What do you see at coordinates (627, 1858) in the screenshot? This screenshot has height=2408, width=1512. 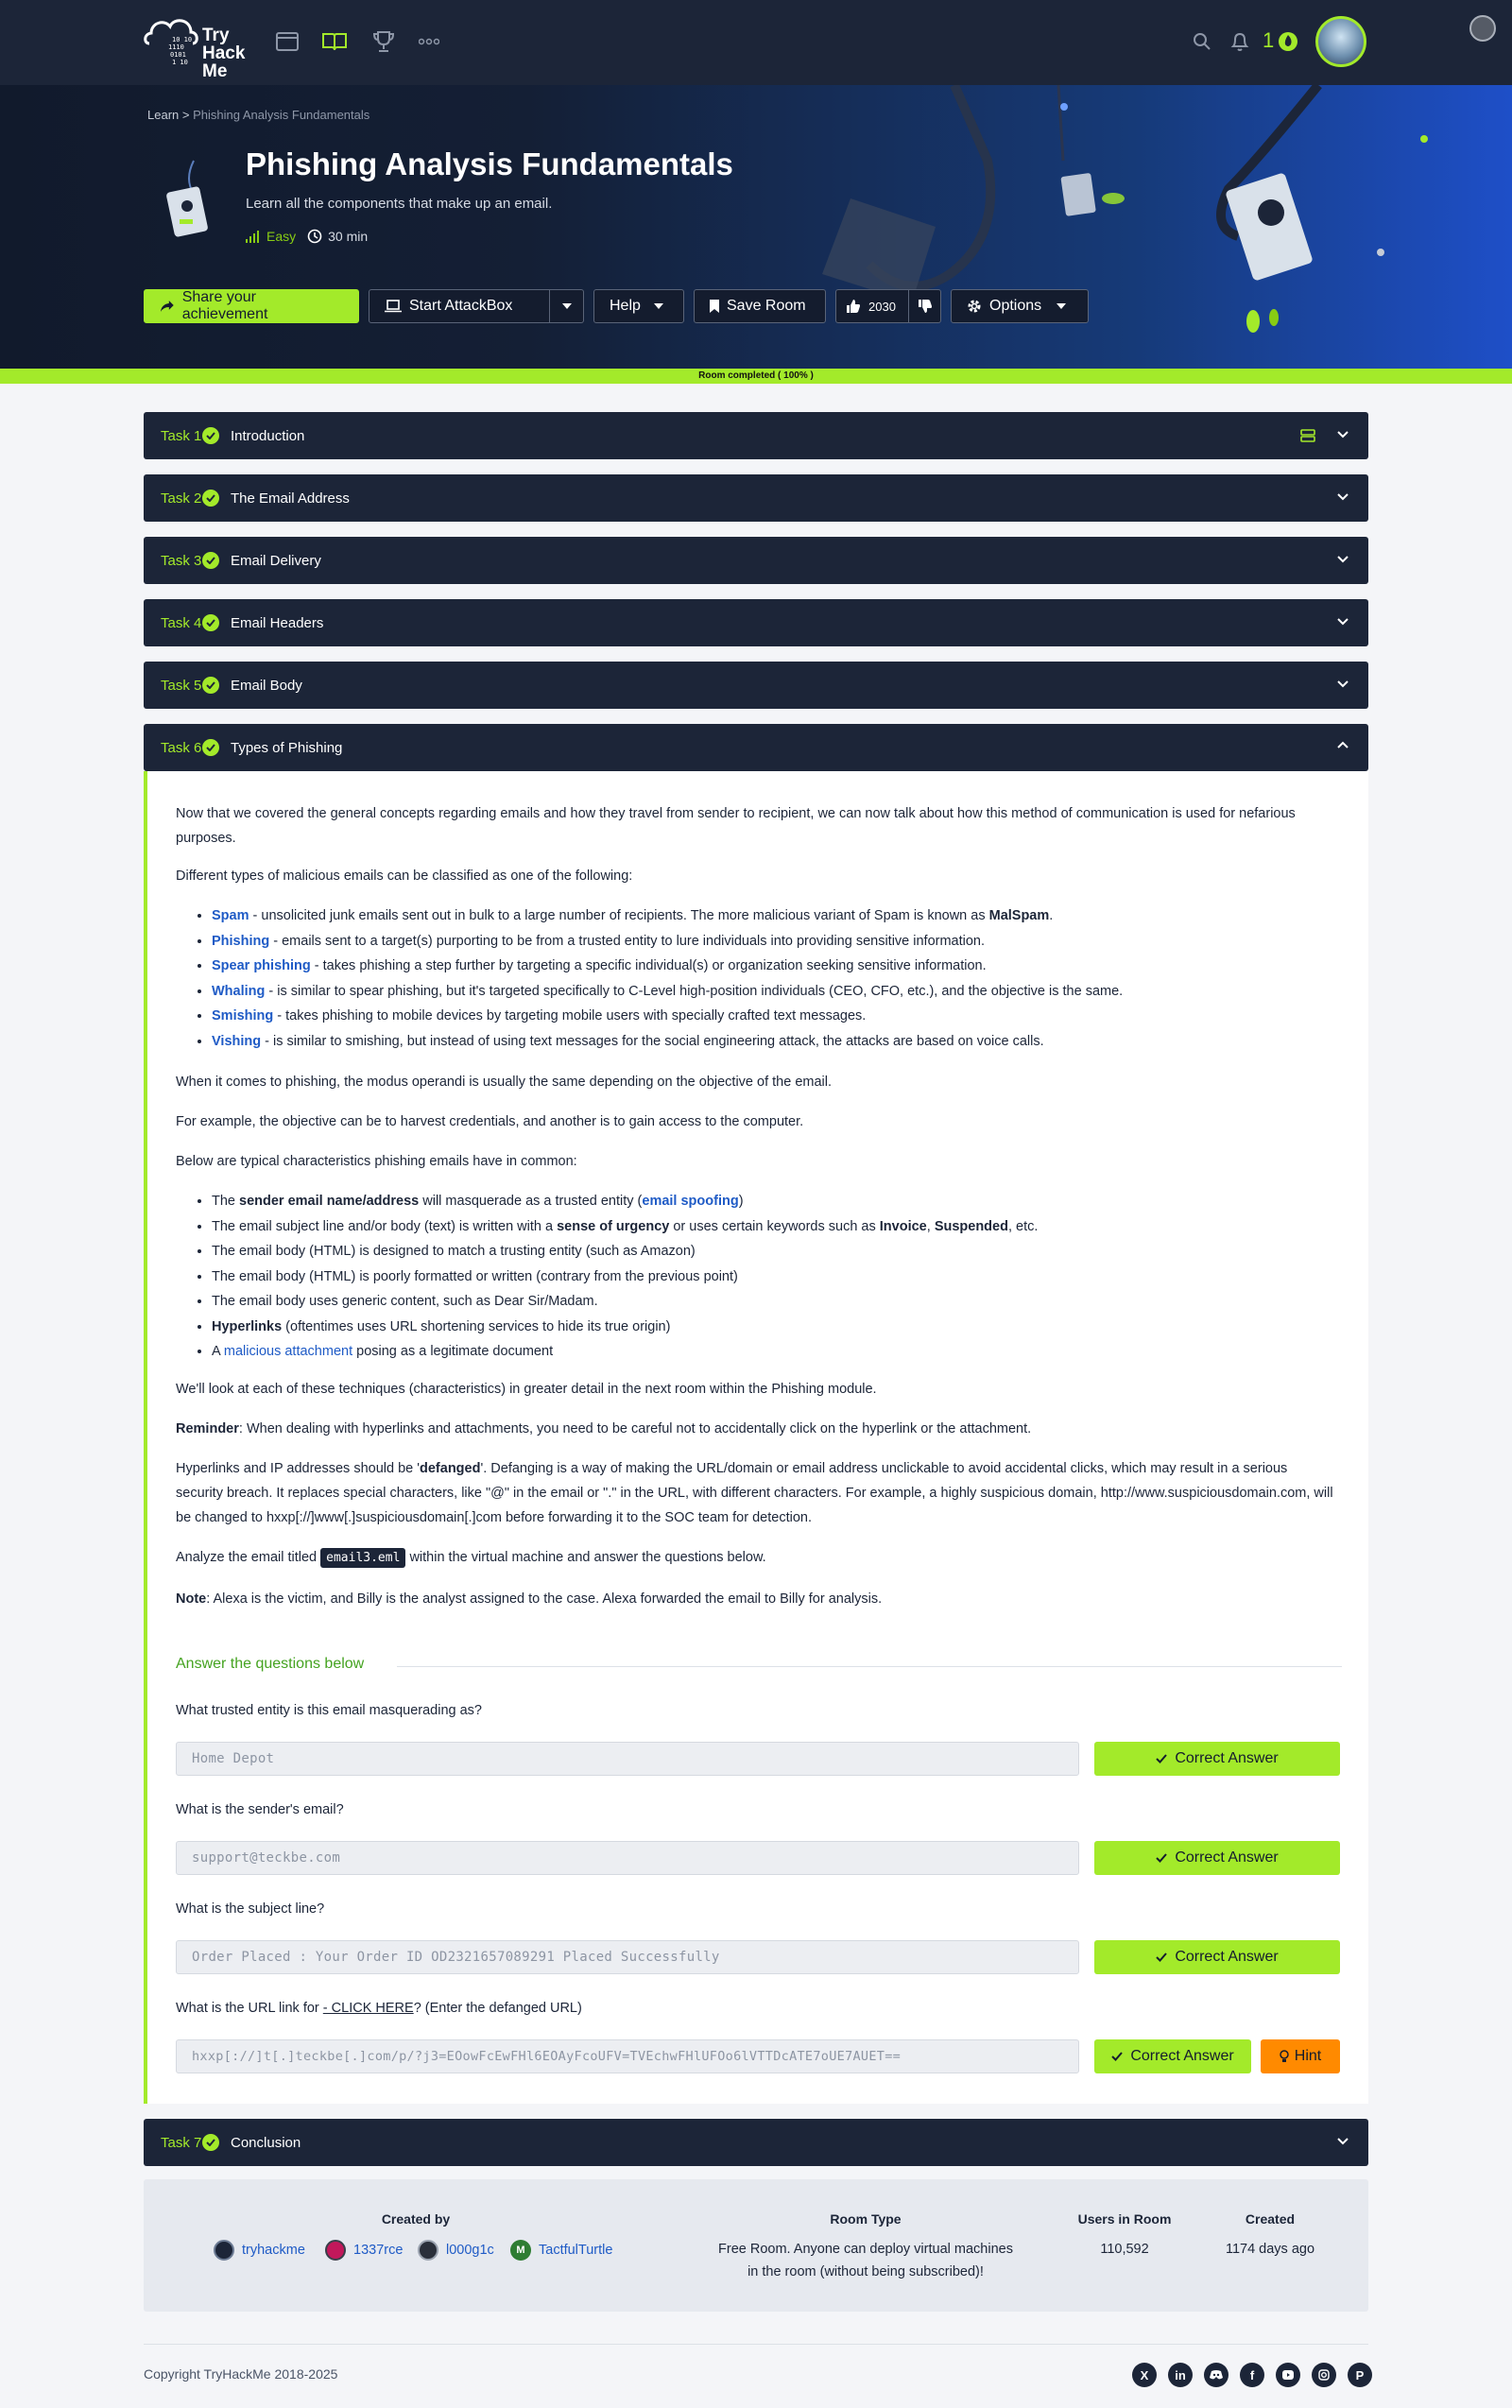 I see `answer-2-field: support@teckbe.com` at bounding box center [627, 1858].